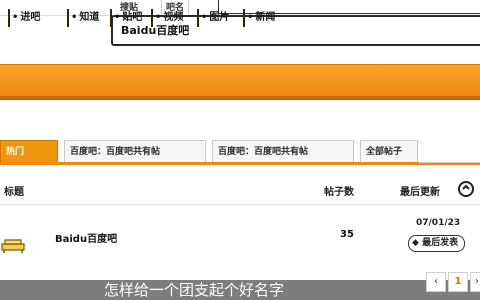  I want to click on tab-all-posts: 全部帖子, so click(389, 151).